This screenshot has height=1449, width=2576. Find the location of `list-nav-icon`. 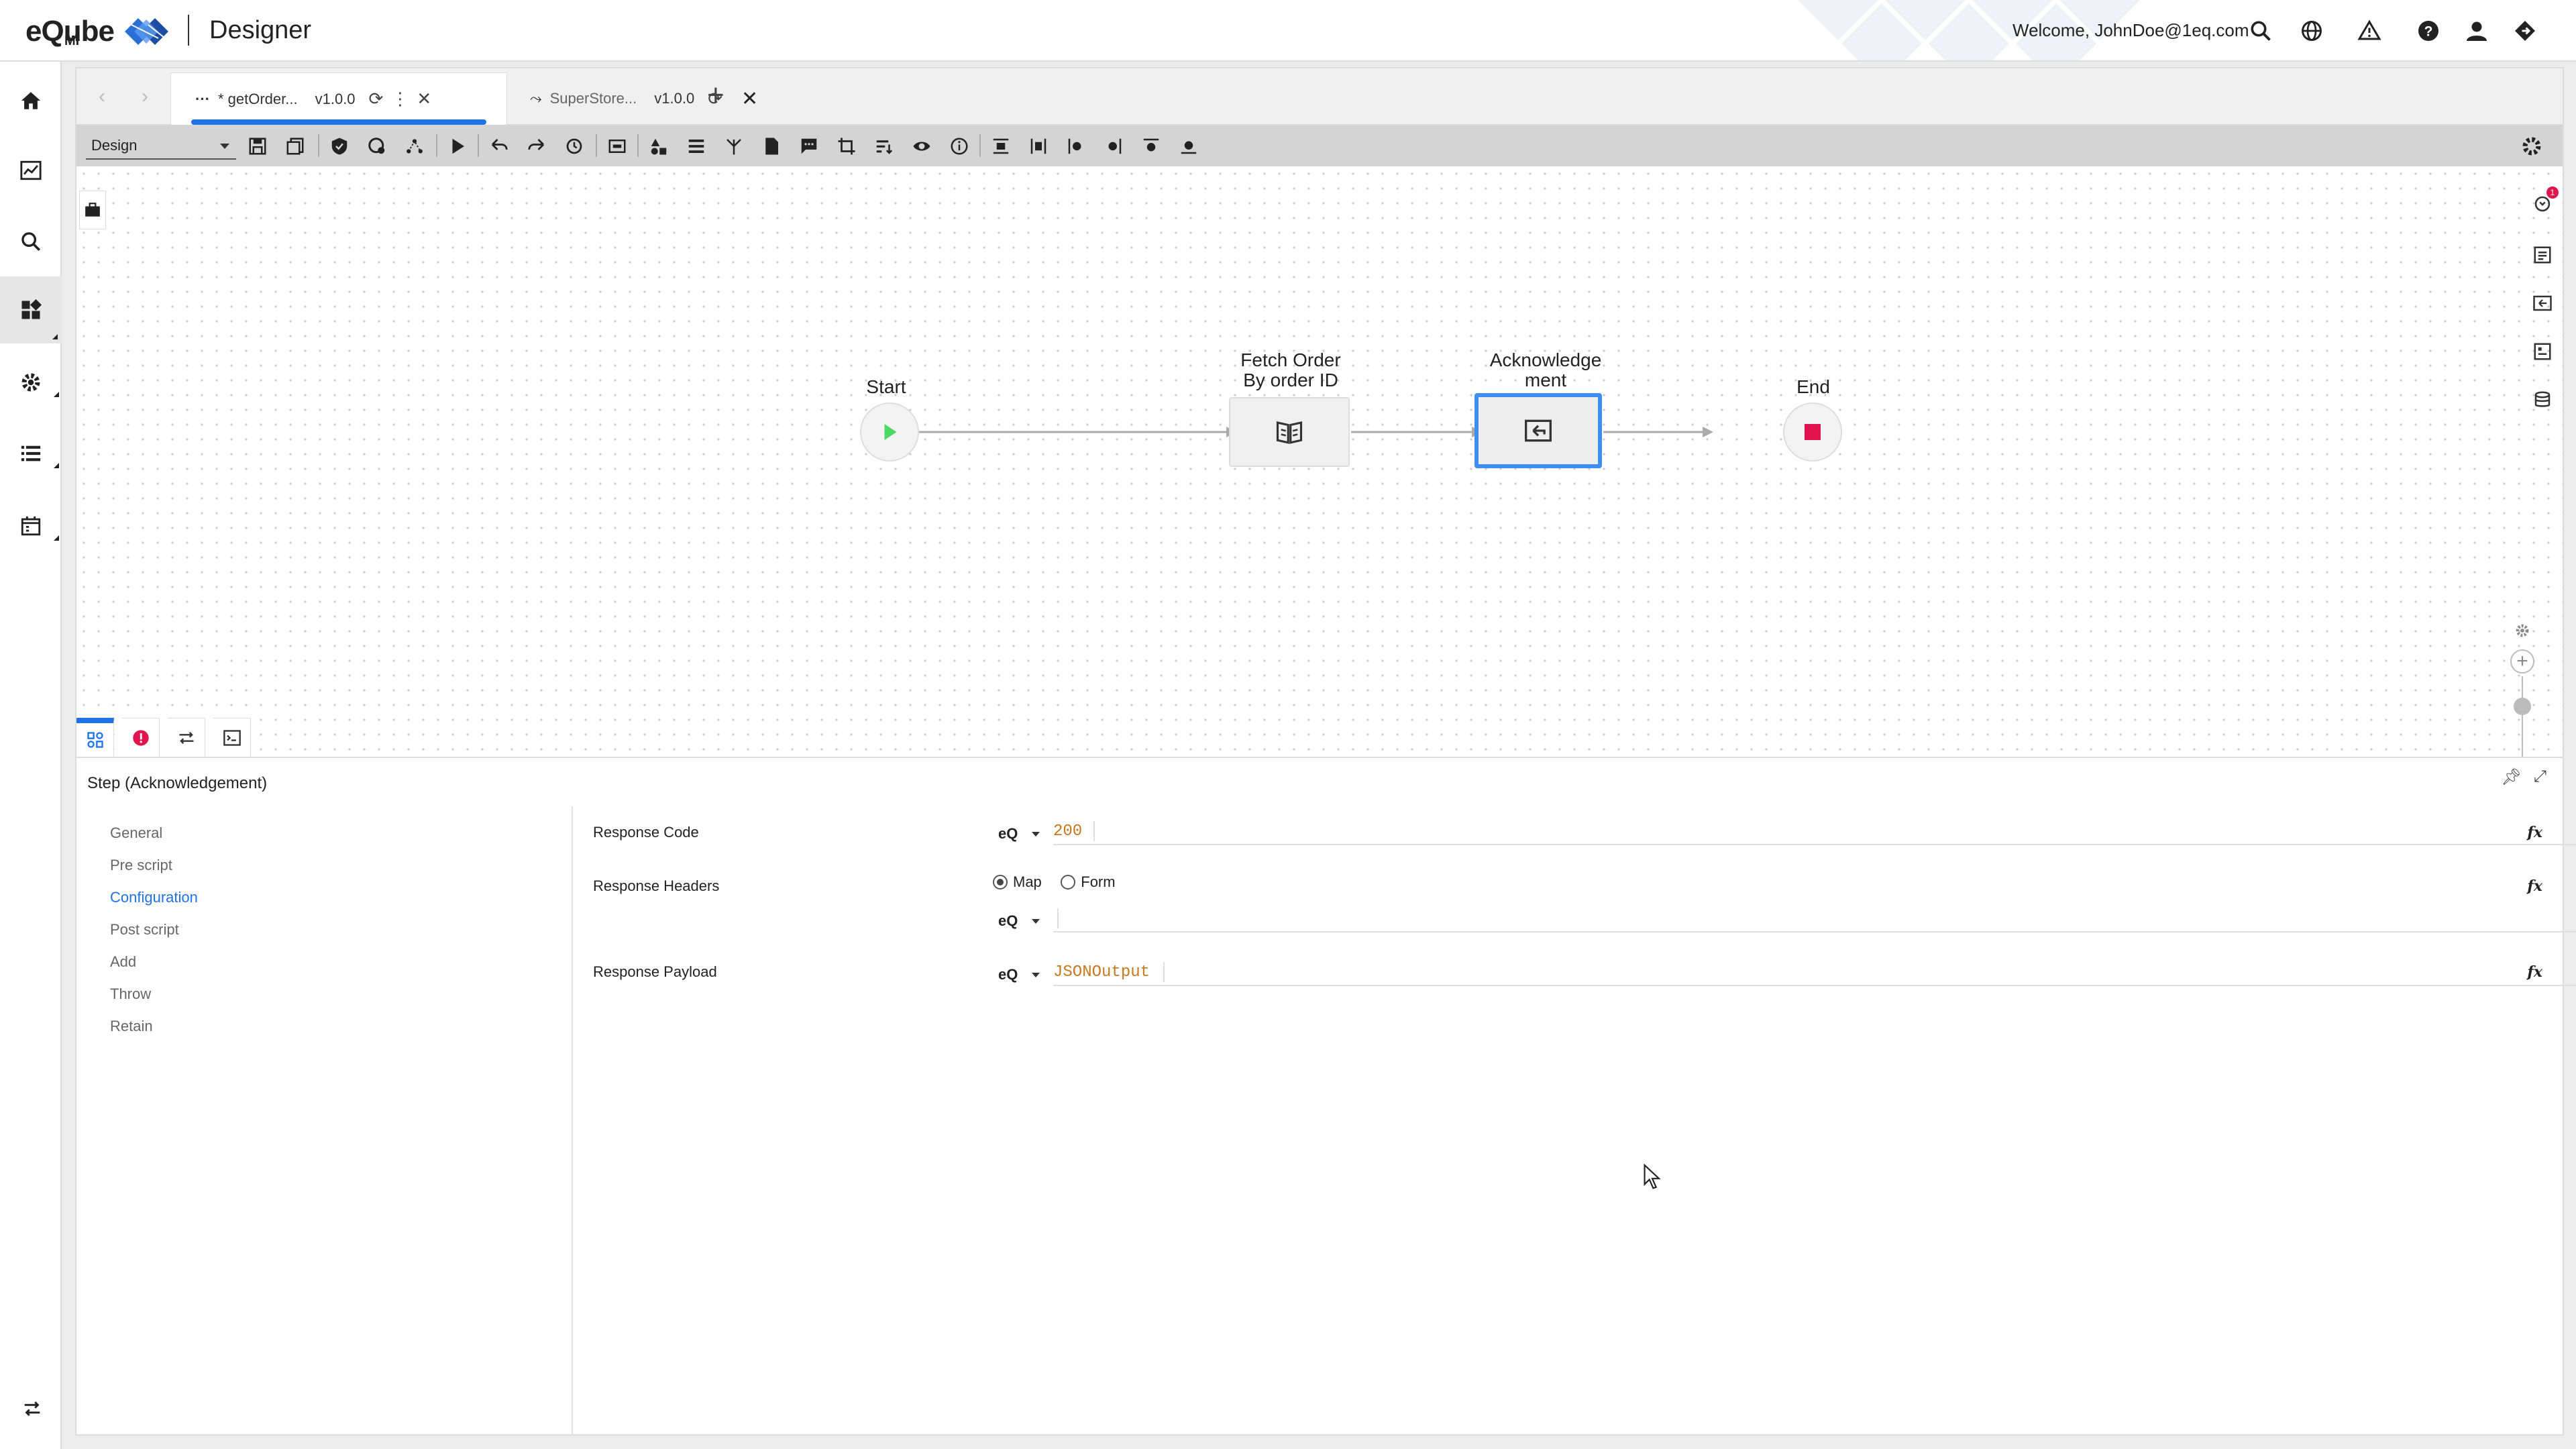

list-nav-icon is located at coordinates (35, 453).